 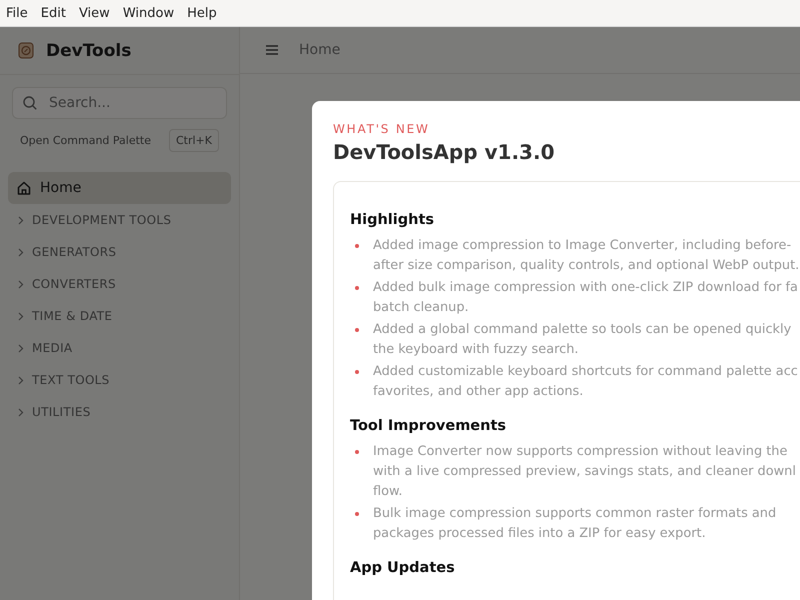 What do you see at coordinates (102, 220) in the screenshot?
I see `category-item: DEVELOPMENT TOOLS` at bounding box center [102, 220].